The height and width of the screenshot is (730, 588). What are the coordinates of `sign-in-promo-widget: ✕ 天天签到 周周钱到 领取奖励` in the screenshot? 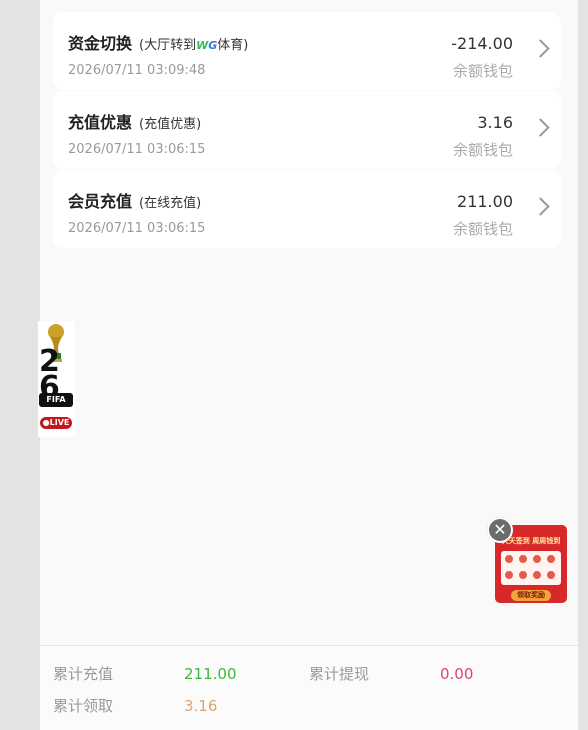 It's located at (529, 561).